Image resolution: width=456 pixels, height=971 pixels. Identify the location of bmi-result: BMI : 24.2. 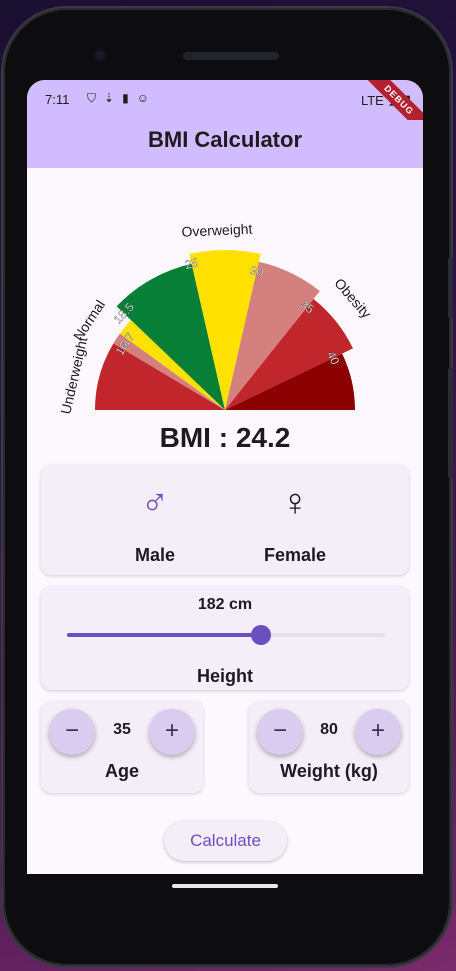
(225, 437).